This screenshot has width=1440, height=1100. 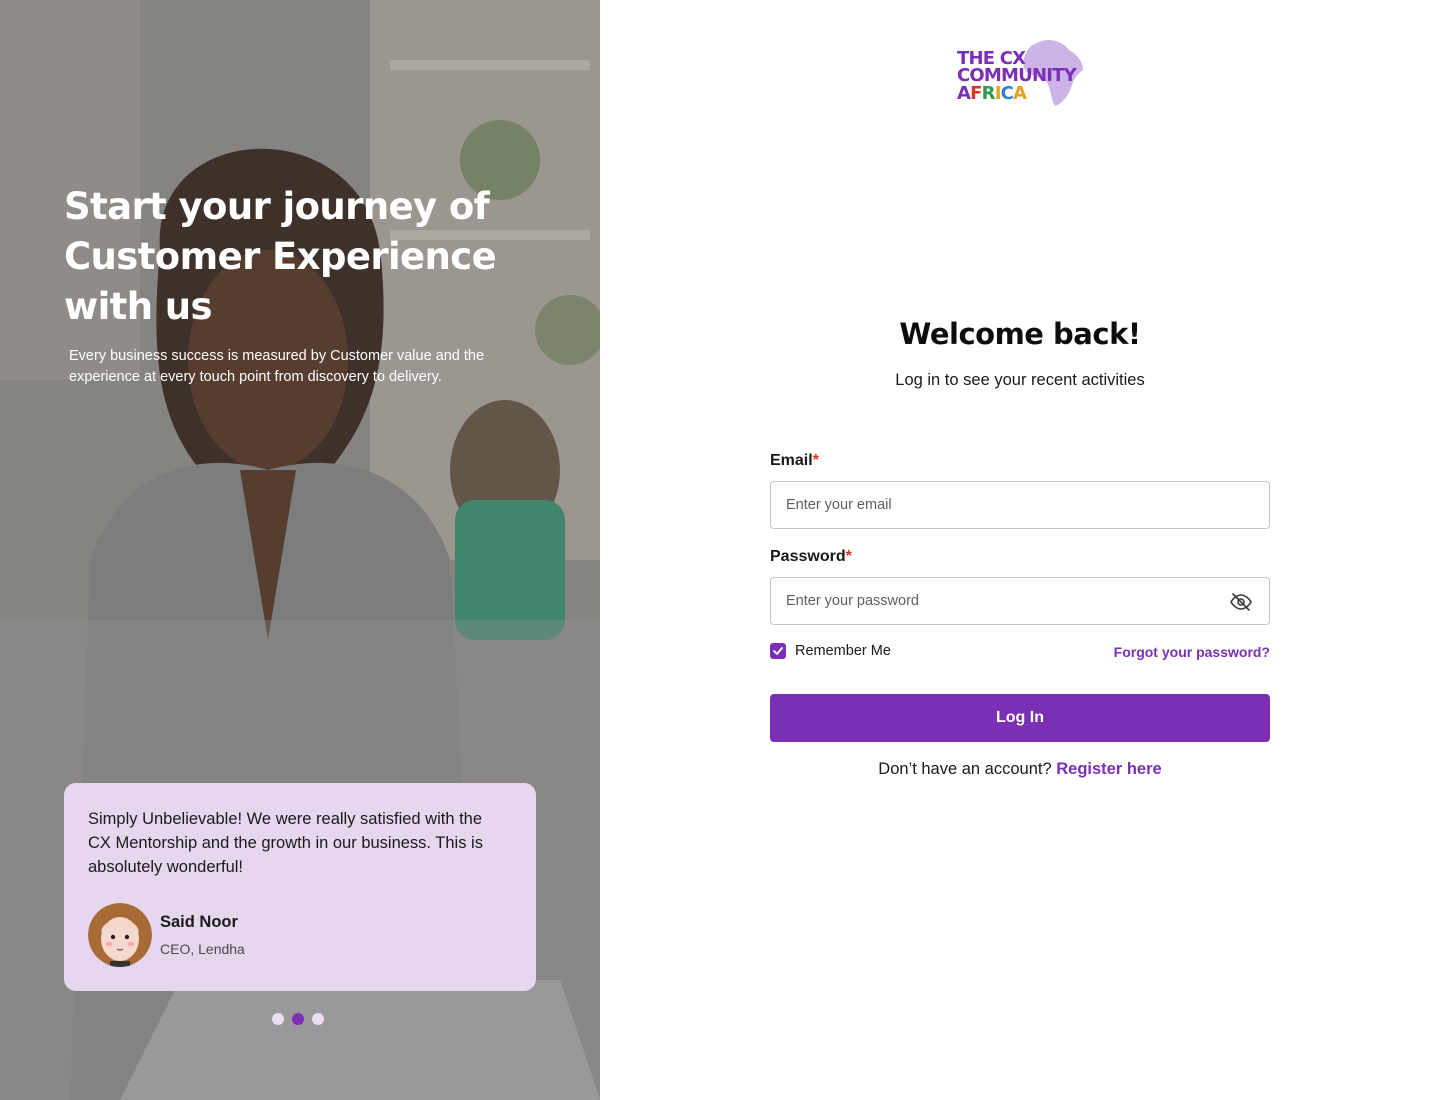 I want to click on eye-off-icon, so click(x=1241, y=602).